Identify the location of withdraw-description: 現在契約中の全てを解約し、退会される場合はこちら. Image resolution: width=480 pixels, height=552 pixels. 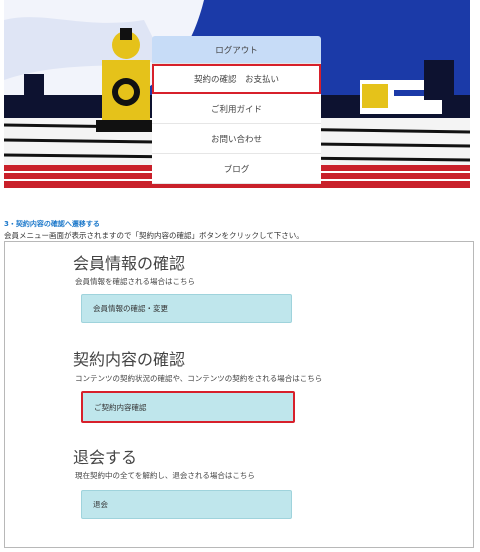
(165, 475).